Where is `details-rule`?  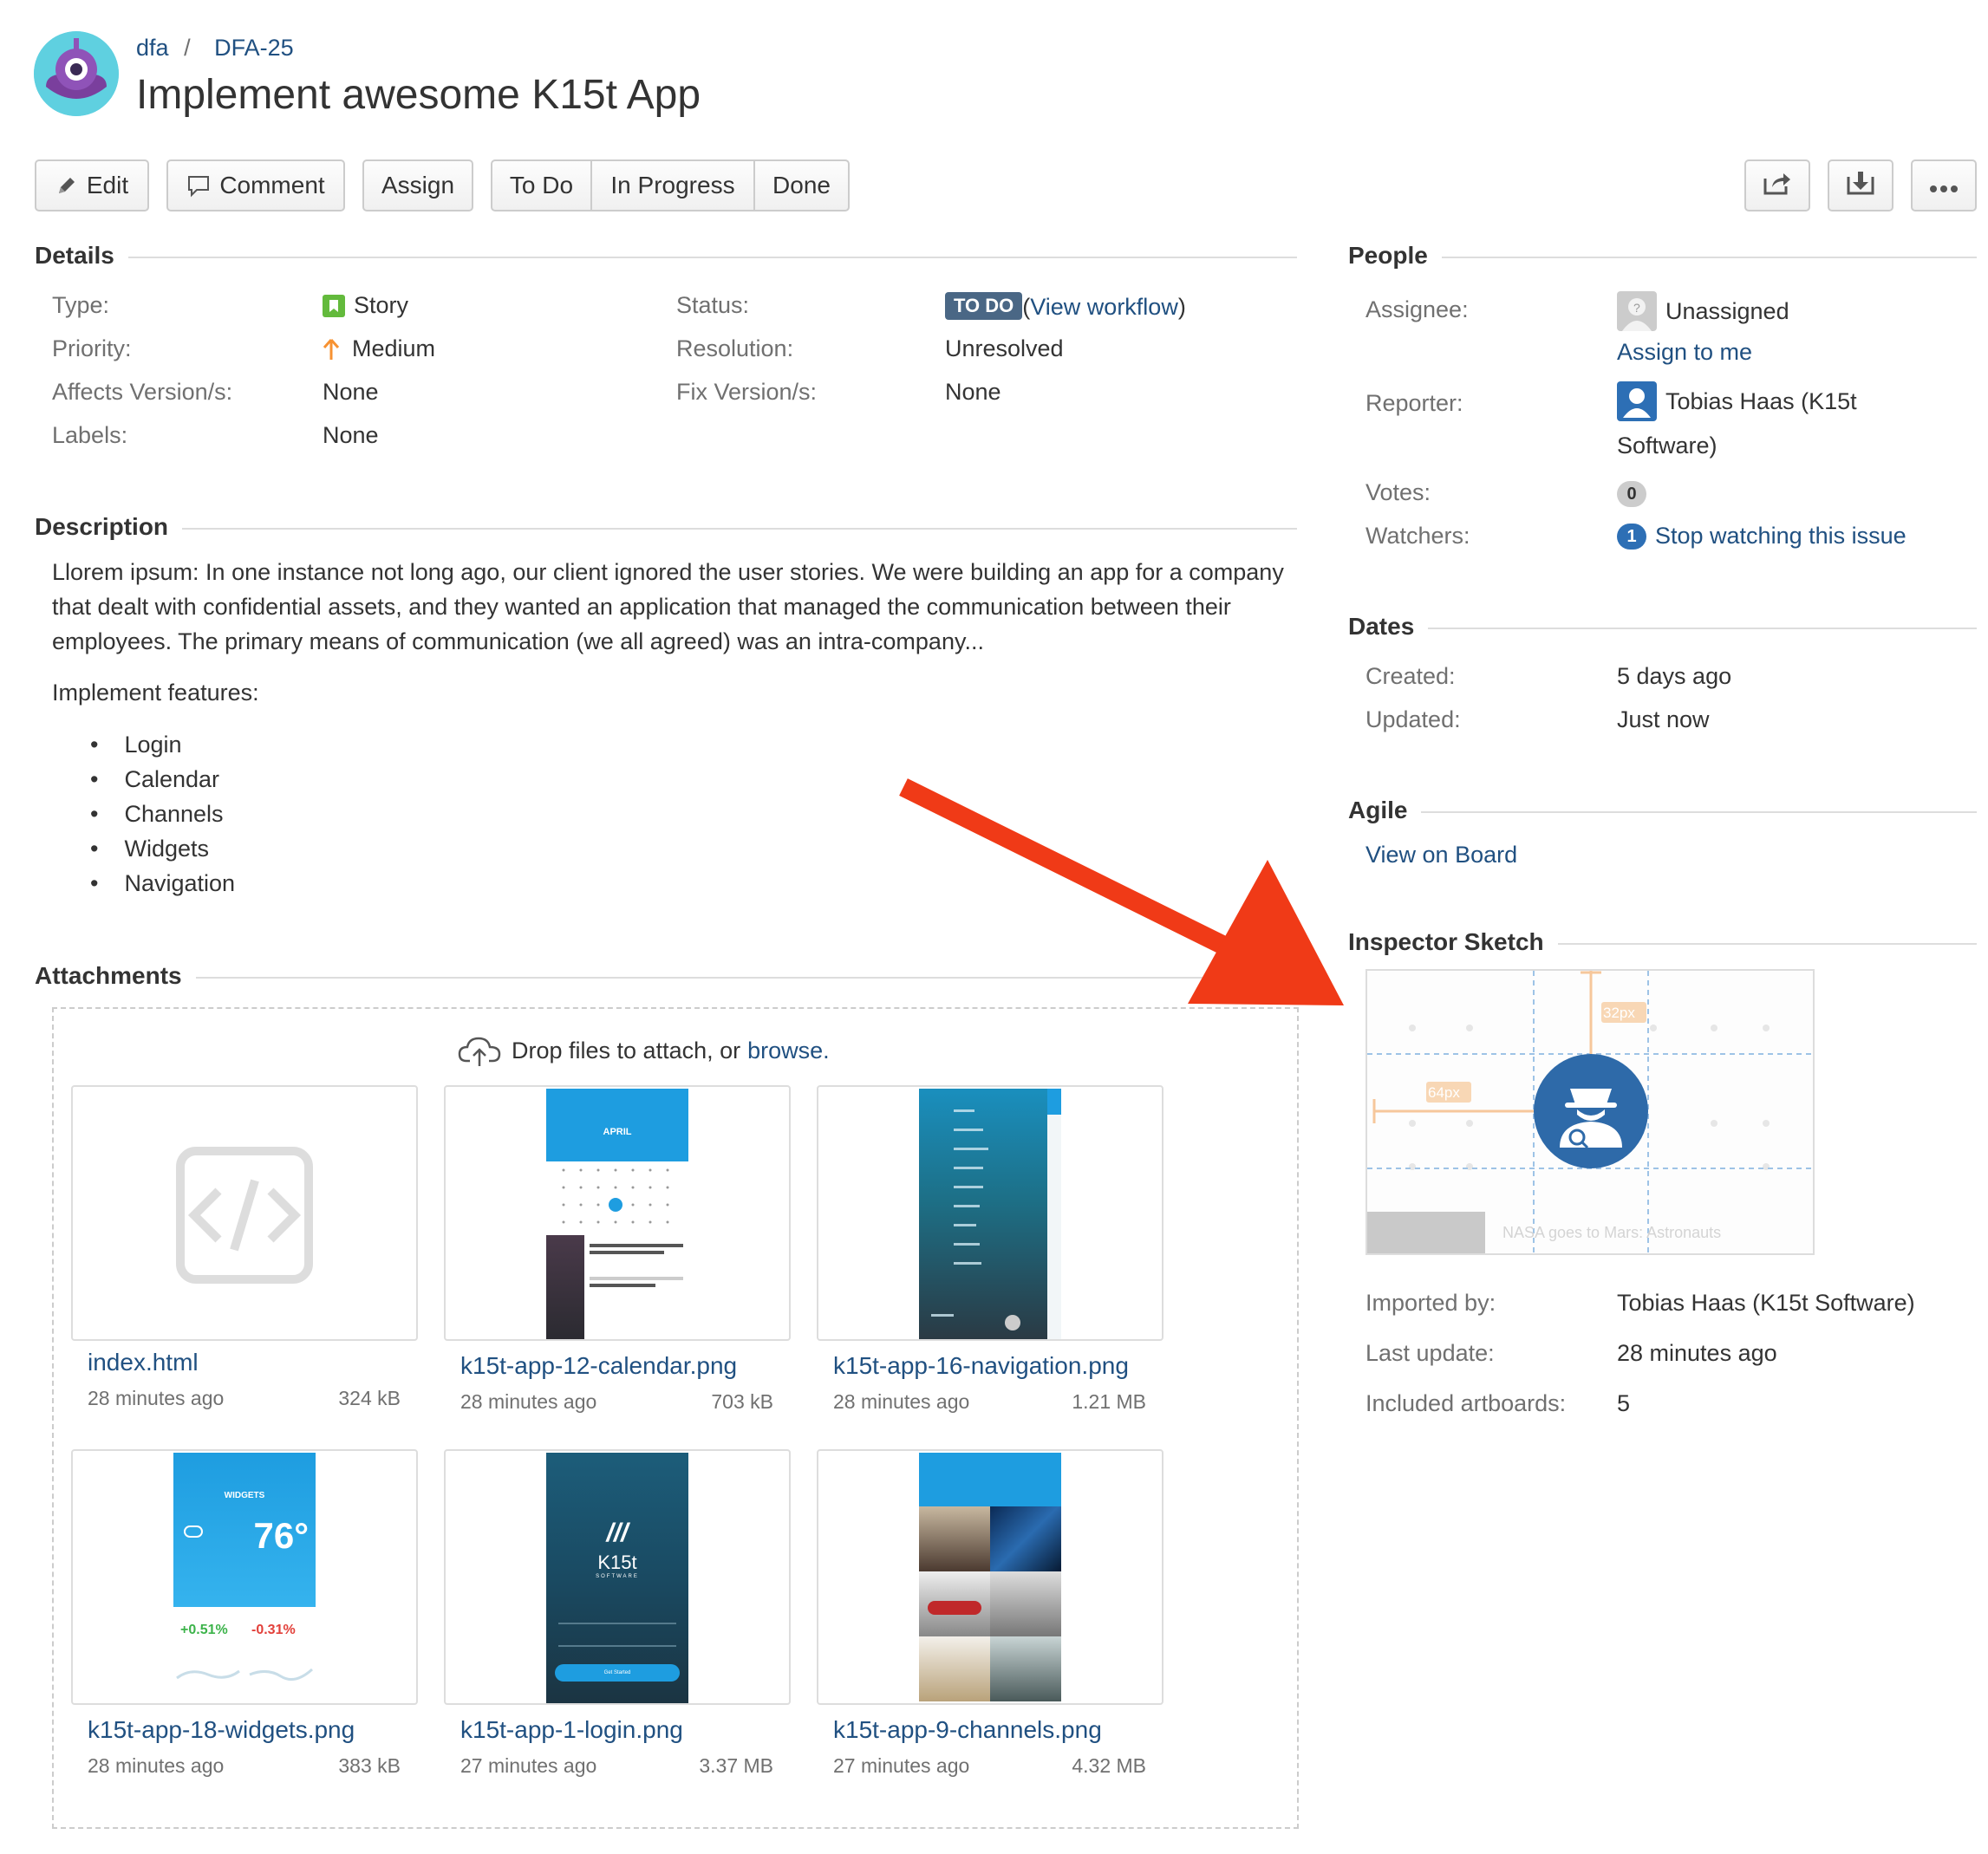
details-rule is located at coordinates (666, 257).